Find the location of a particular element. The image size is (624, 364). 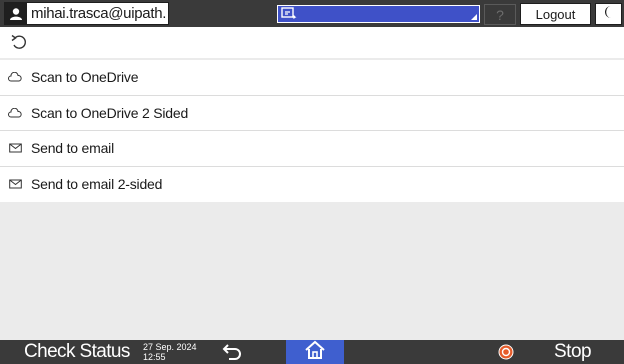

list-item: Scan to OneDrive 2 Sided is located at coordinates (312, 113).